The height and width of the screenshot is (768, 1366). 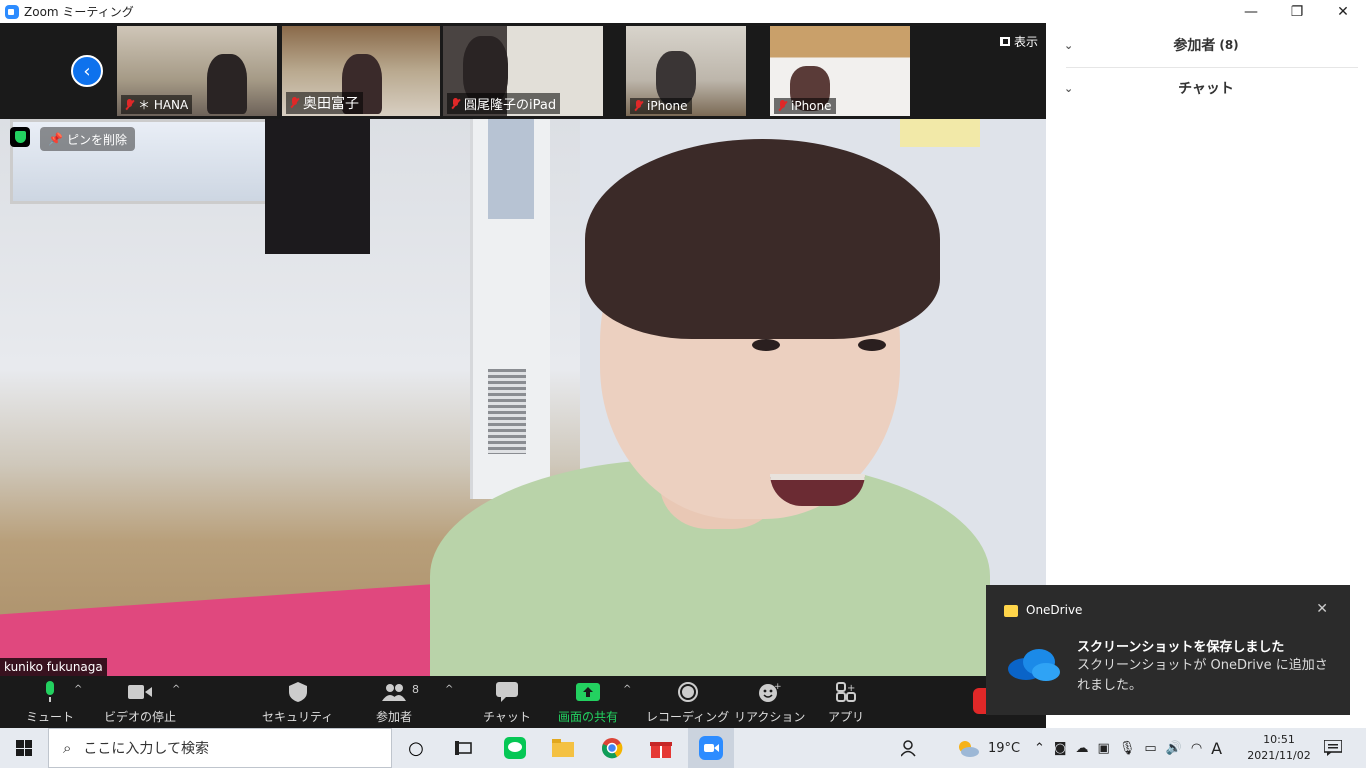 What do you see at coordinates (298, 692) in the screenshot?
I see `shield-icon` at bounding box center [298, 692].